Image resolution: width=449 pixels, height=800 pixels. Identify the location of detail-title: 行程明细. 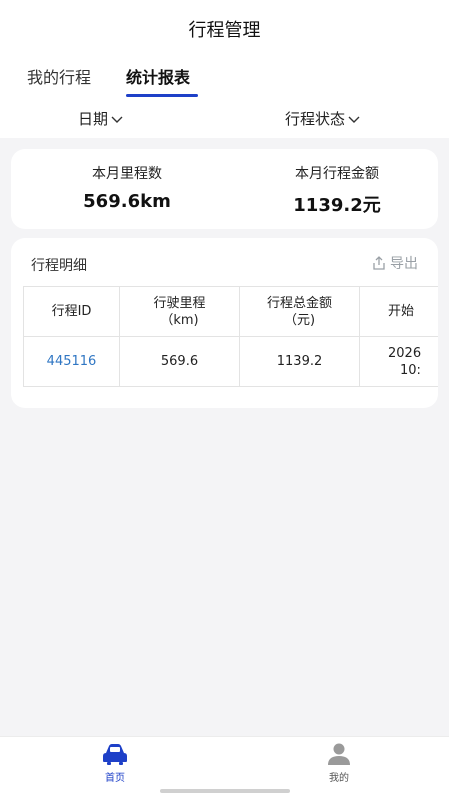
(59, 266).